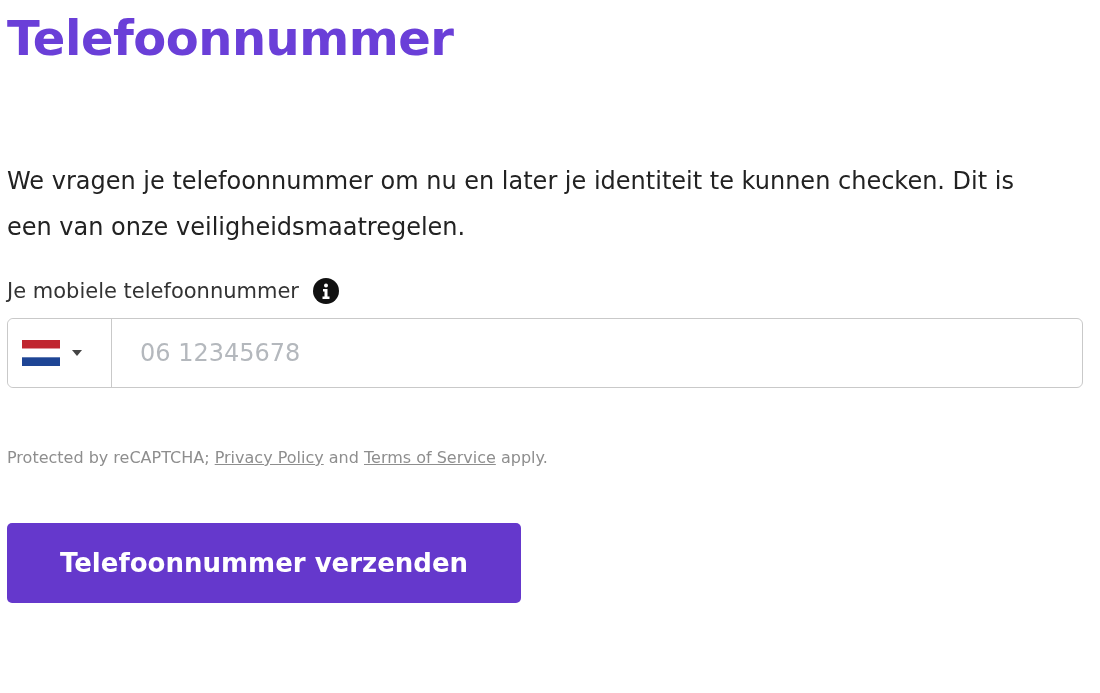  Describe the element at coordinates (41, 353) in the screenshot. I see `flag-icon` at that location.